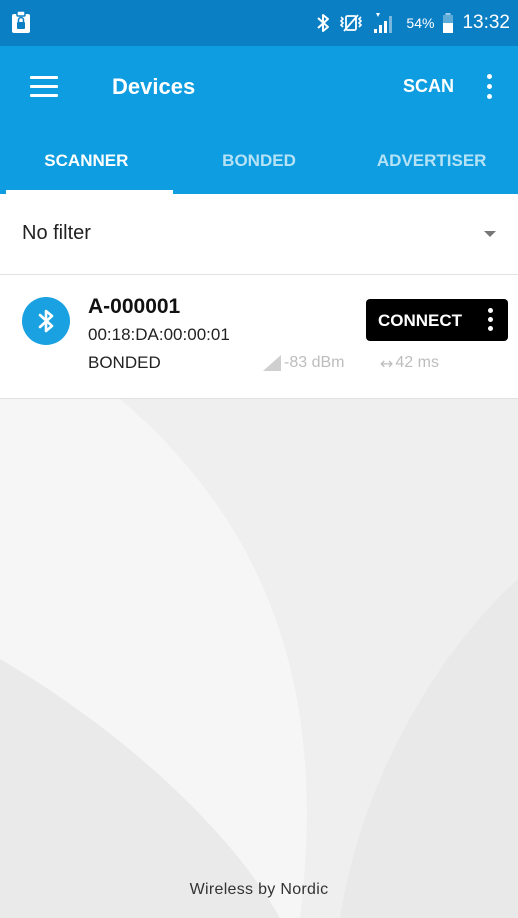 The image size is (518, 918). I want to click on device-avatar, so click(46, 321).